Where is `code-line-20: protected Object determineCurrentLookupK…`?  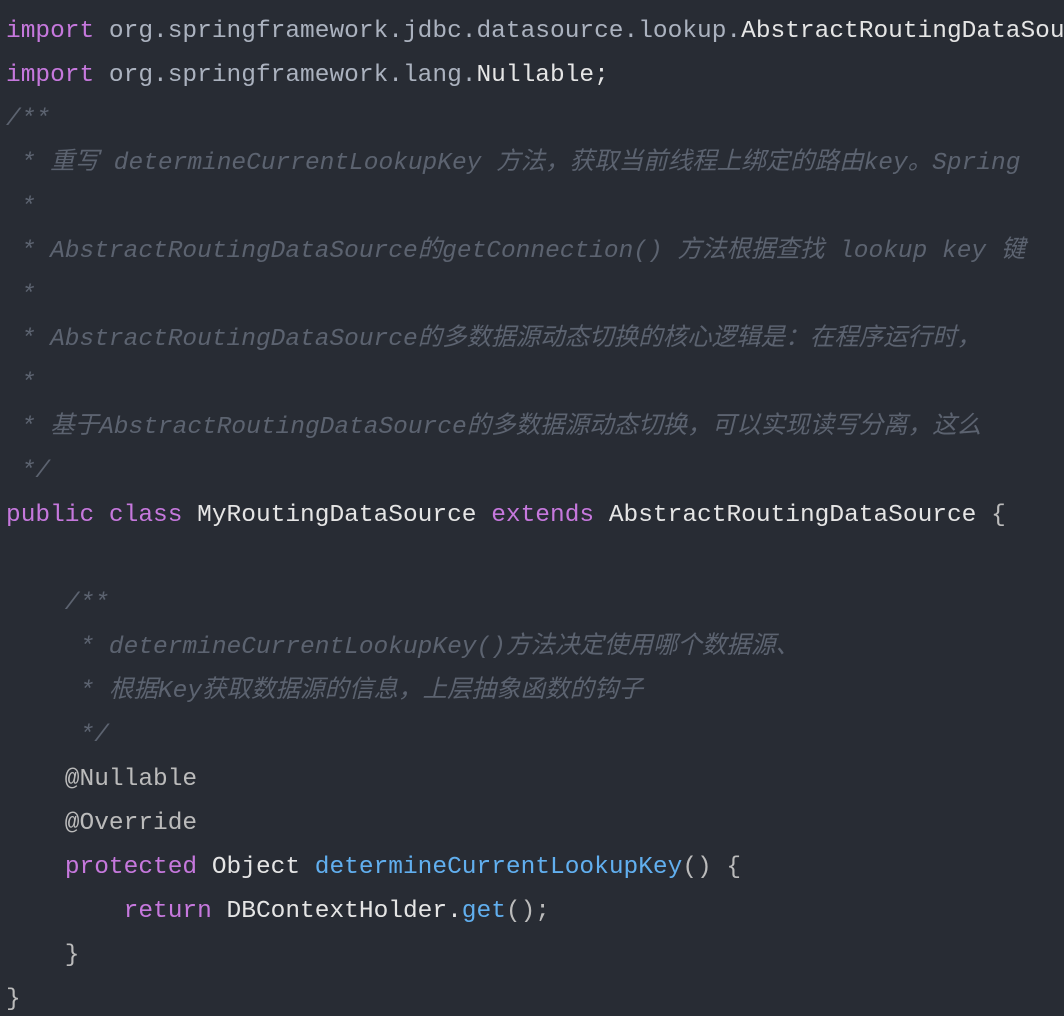
code-line-20: protected Object determineCurrentLookupK… is located at coordinates (373, 868).